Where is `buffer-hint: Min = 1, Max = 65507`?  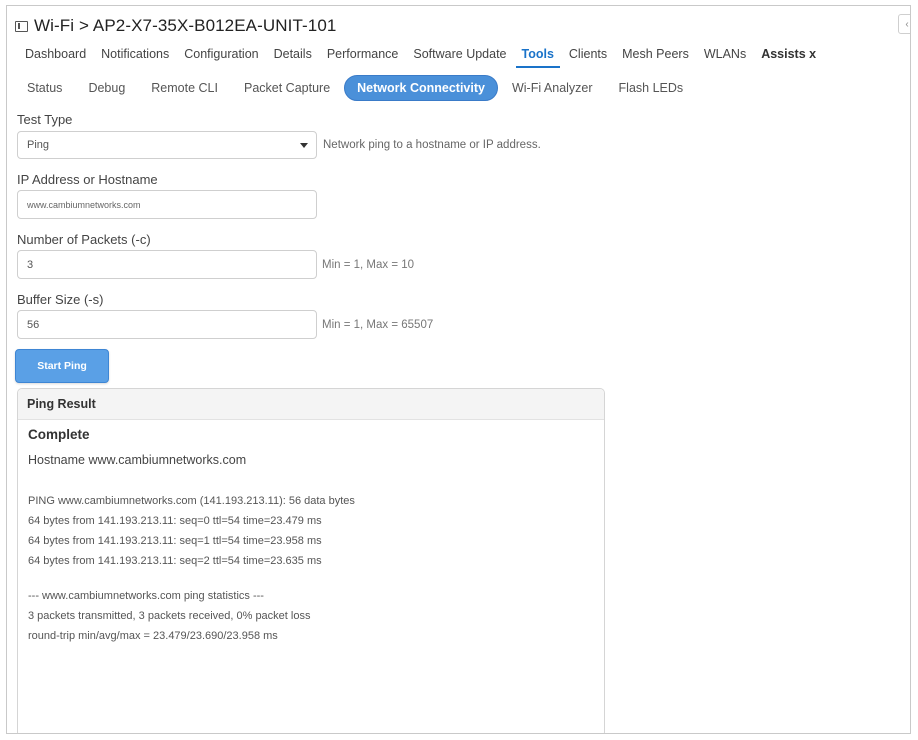 buffer-hint: Min = 1, Max = 65507 is located at coordinates (378, 325).